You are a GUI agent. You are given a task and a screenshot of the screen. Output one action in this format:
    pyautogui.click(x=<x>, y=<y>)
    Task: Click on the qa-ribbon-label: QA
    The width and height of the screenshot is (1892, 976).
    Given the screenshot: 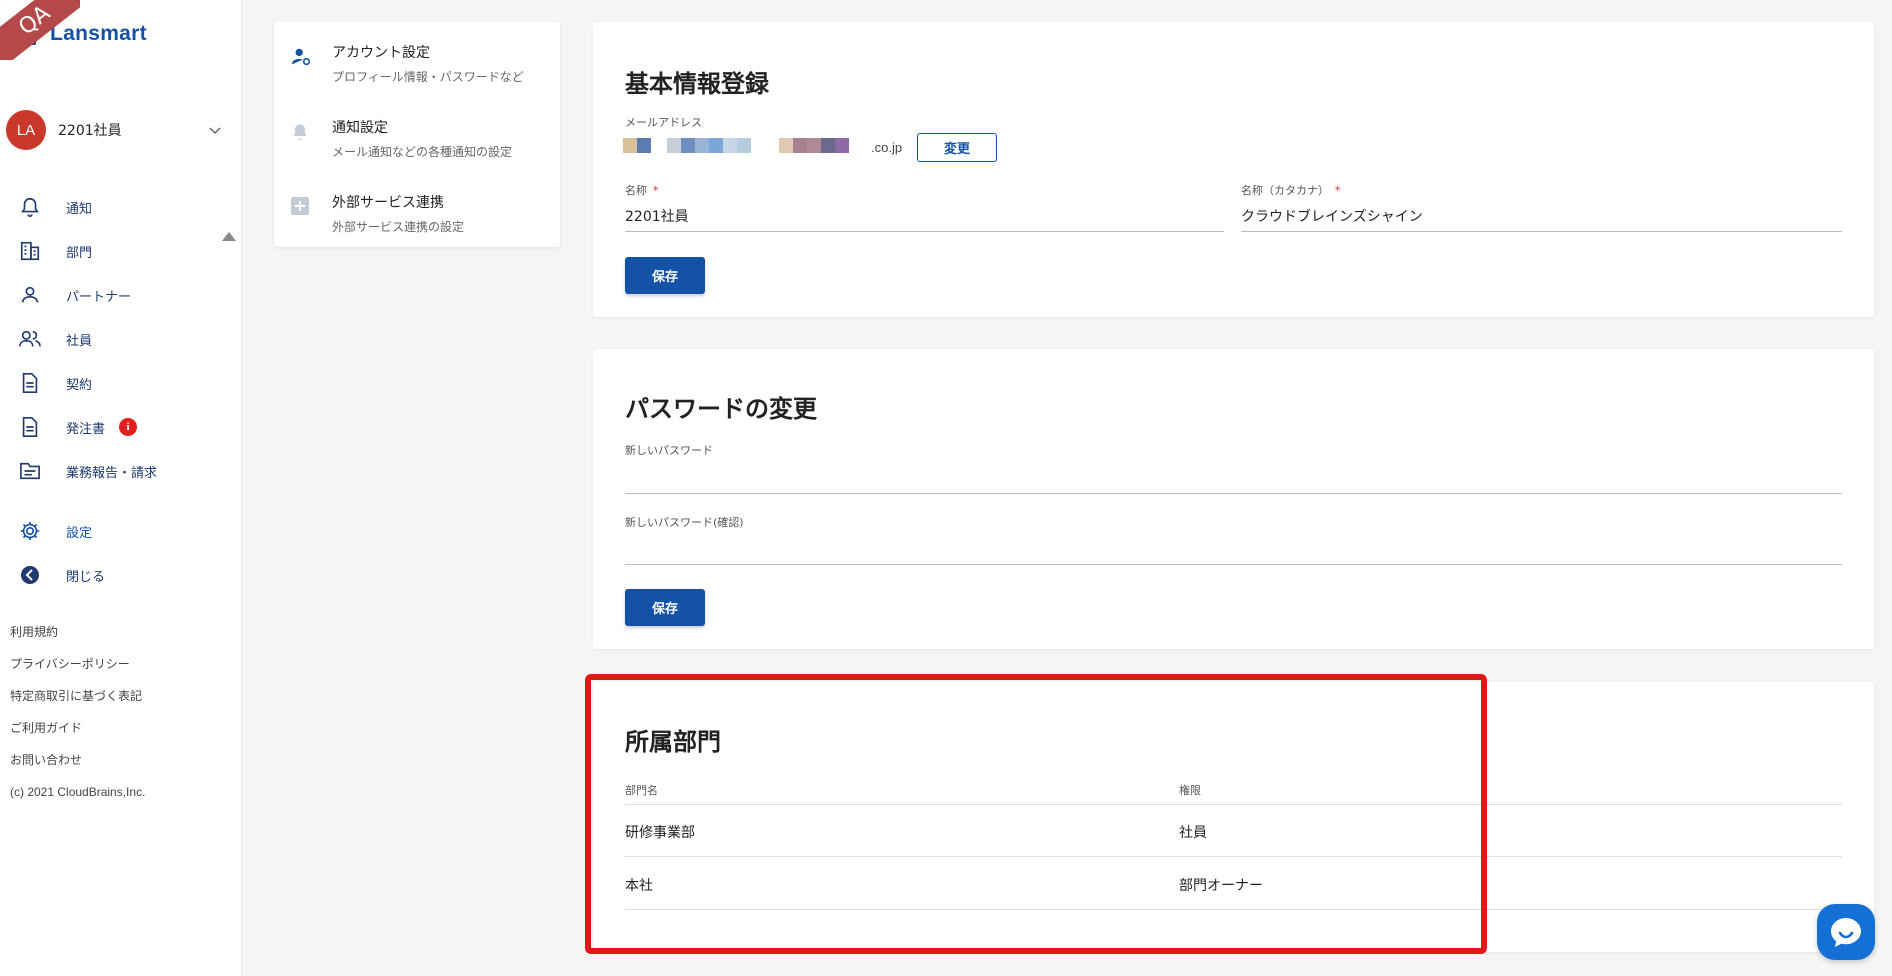 What is the action you would take?
    pyautogui.click(x=40, y=30)
    